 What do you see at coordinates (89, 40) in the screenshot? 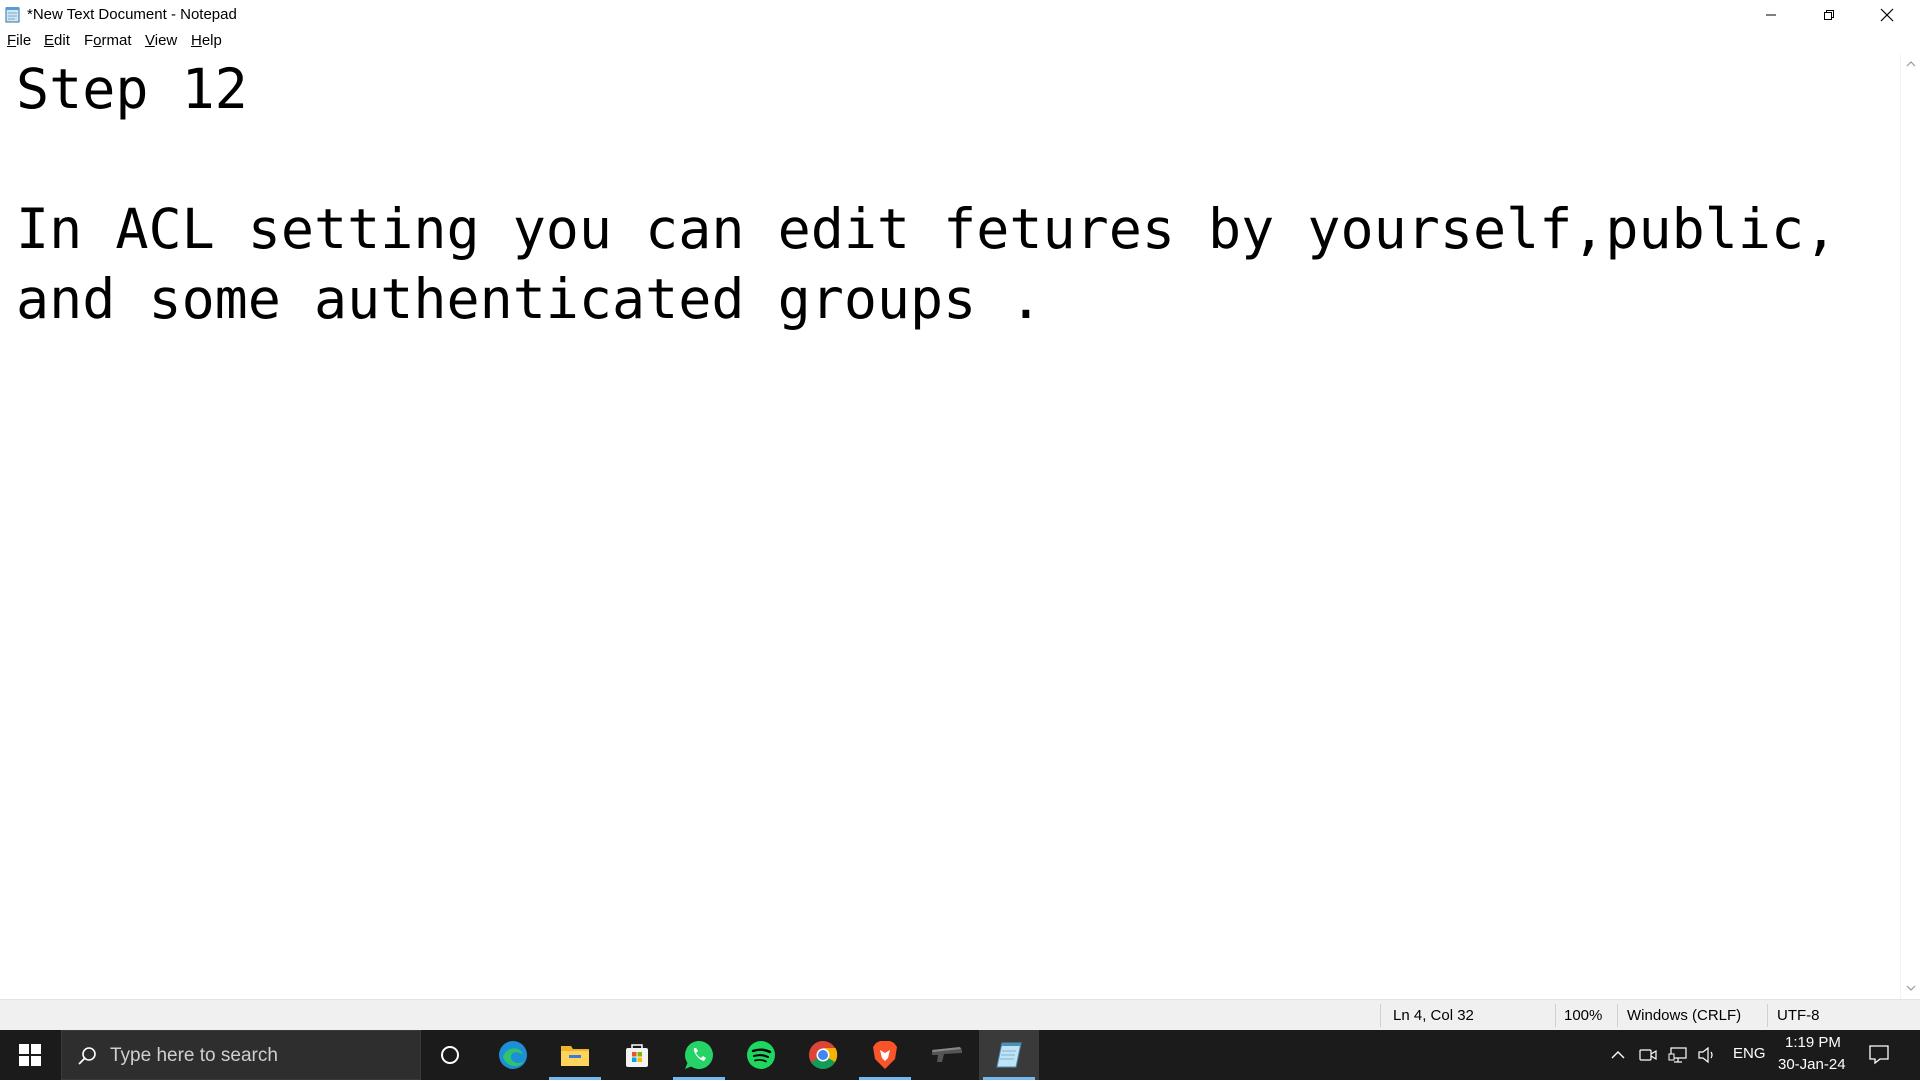
I see `menu-format-pre: F` at bounding box center [89, 40].